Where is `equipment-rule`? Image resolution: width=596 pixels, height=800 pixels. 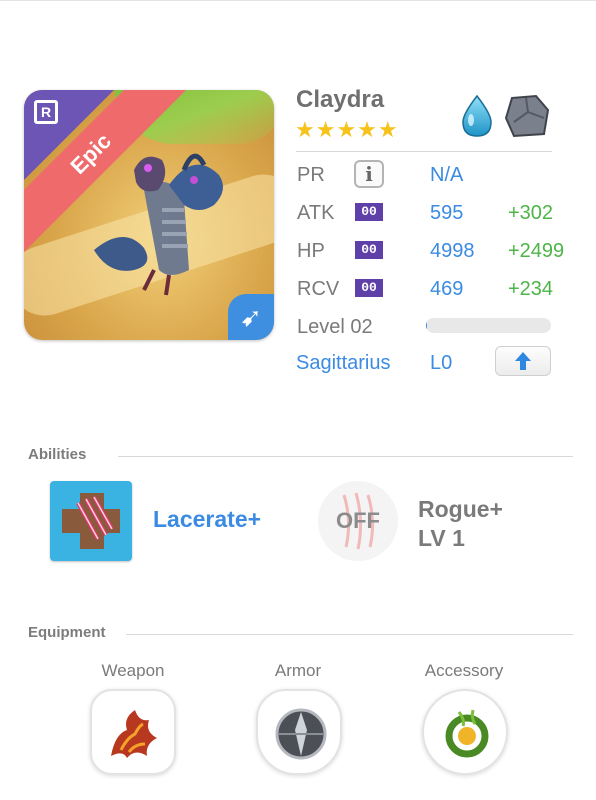
equipment-rule is located at coordinates (349, 634).